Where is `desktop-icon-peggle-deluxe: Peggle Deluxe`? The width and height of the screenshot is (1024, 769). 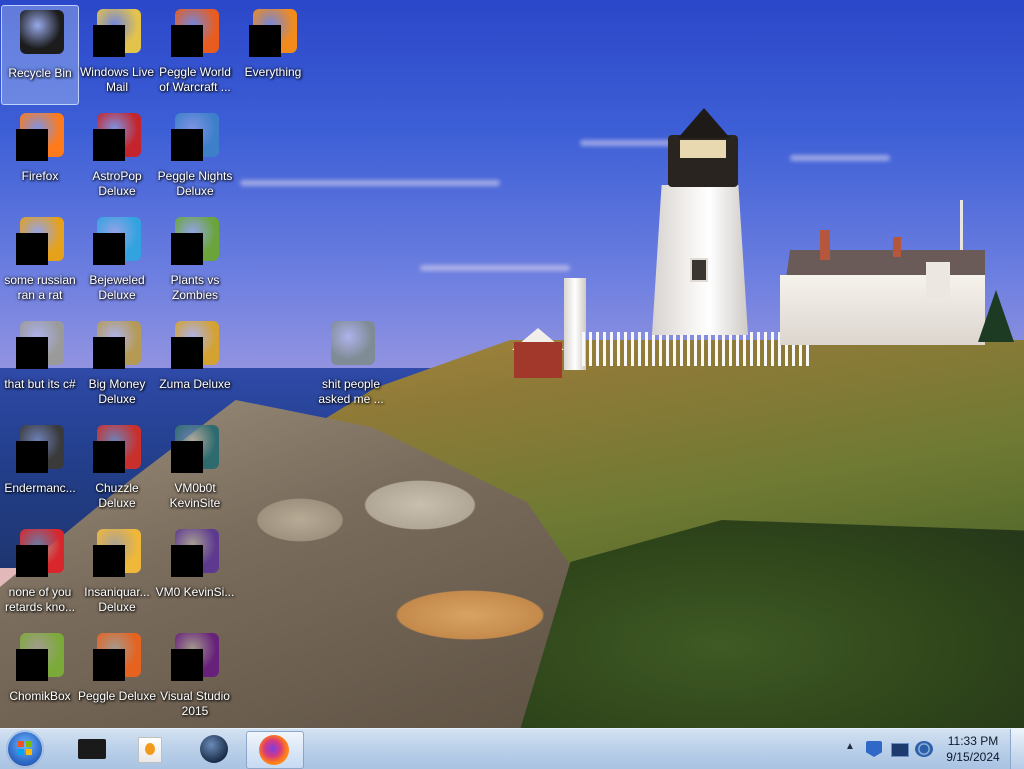 desktop-icon-peggle-deluxe: Peggle Deluxe is located at coordinates (117, 679).